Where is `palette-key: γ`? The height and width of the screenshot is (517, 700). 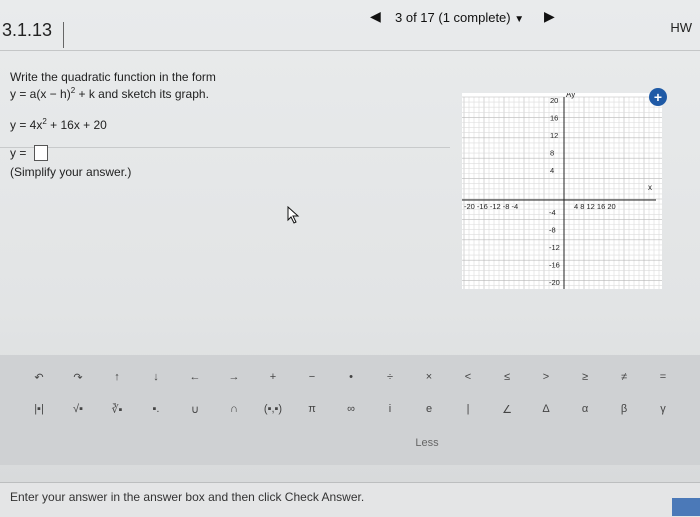 palette-key: γ is located at coordinates (663, 409).